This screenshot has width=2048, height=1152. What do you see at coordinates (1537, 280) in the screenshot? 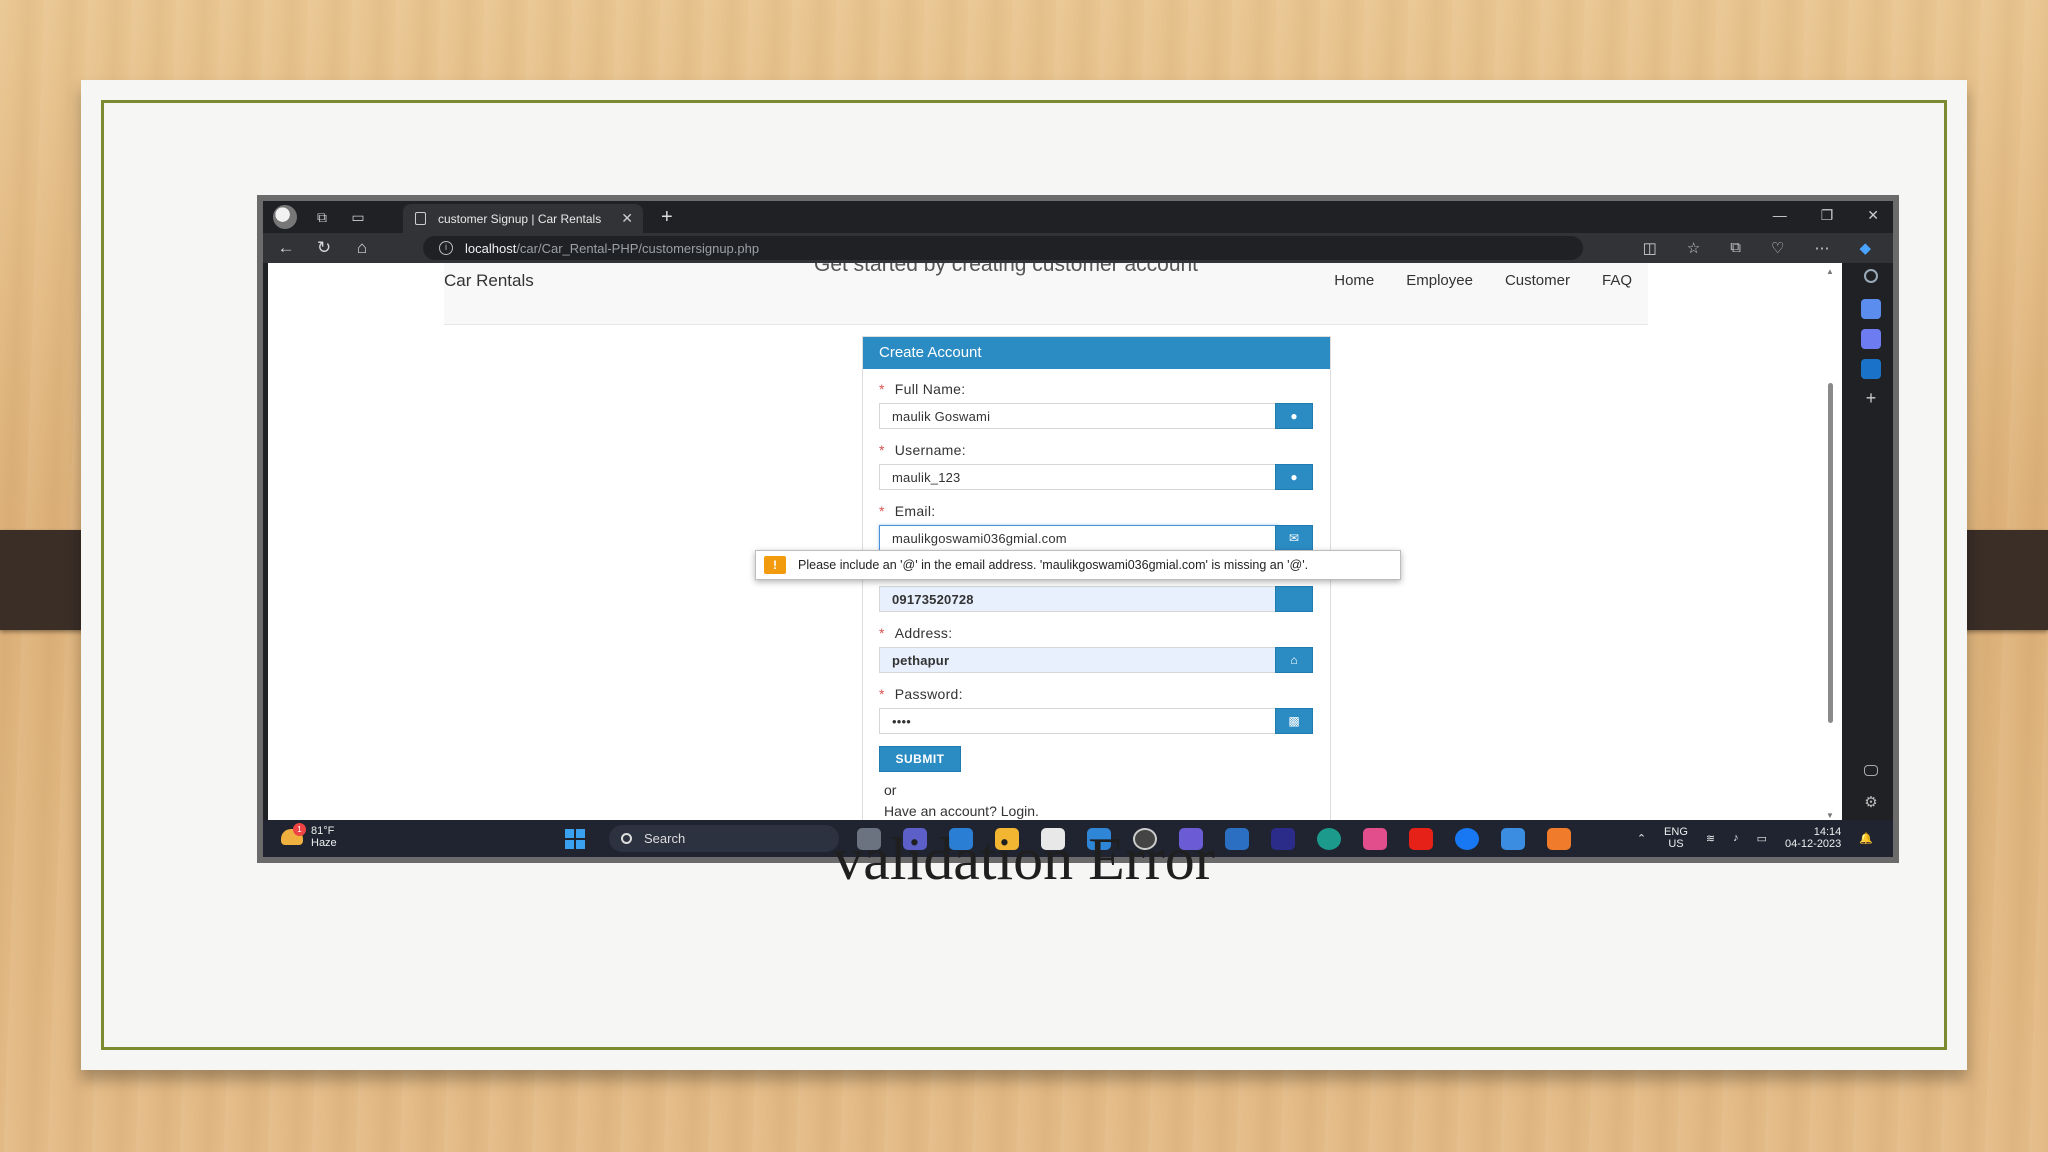
I see `nav-customer: Customer` at bounding box center [1537, 280].